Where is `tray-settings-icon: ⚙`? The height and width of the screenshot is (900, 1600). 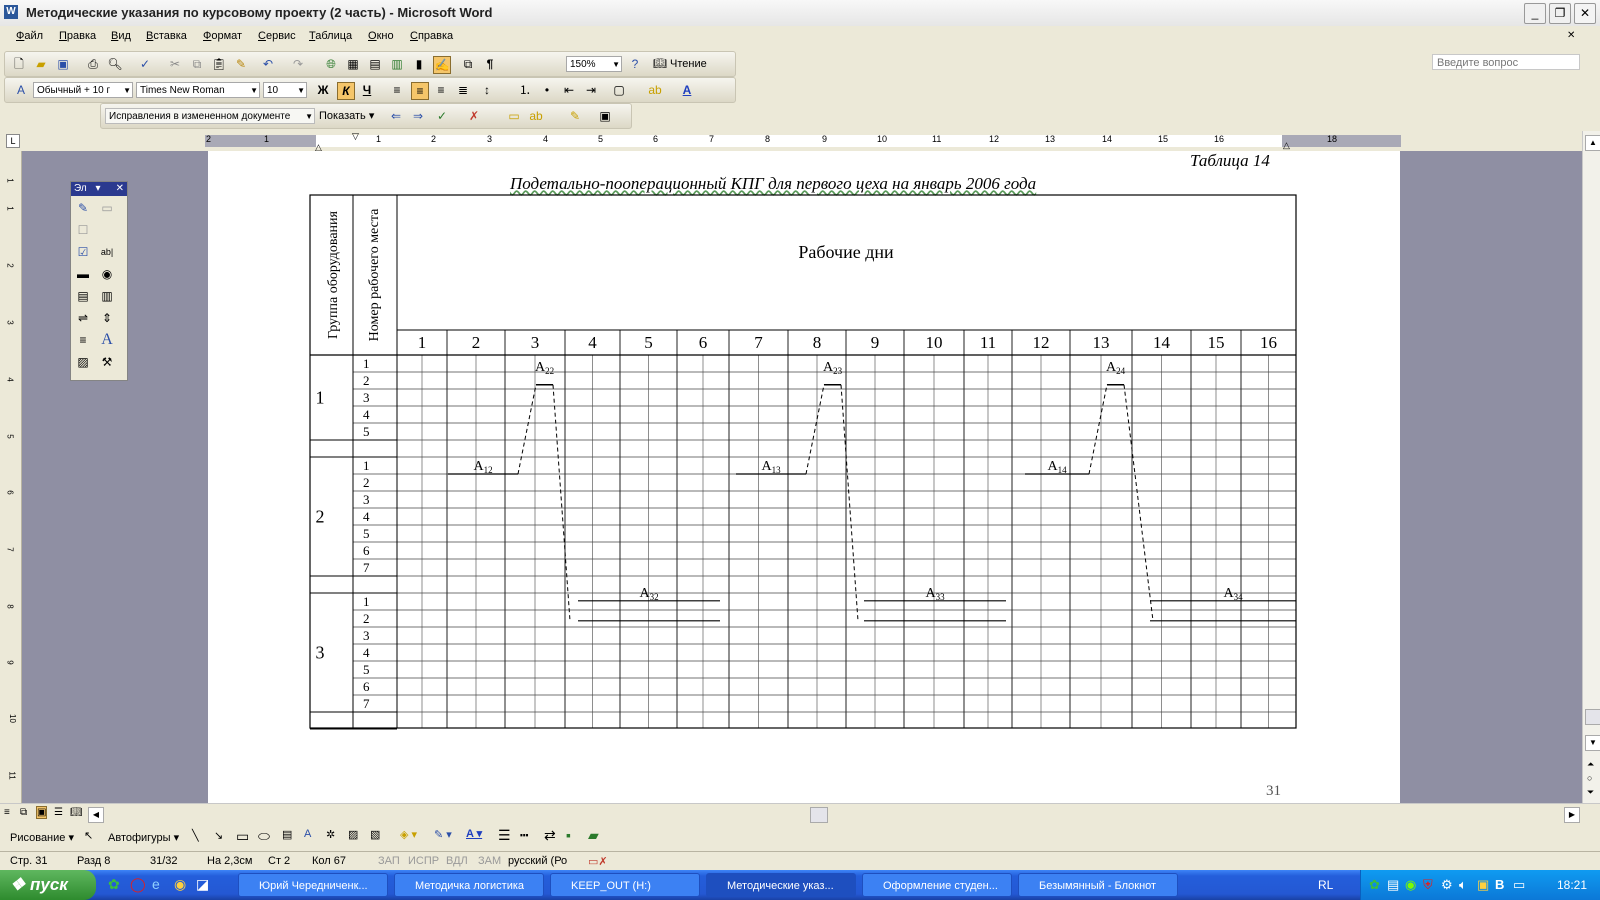 tray-settings-icon: ⚙ is located at coordinates (1447, 885).